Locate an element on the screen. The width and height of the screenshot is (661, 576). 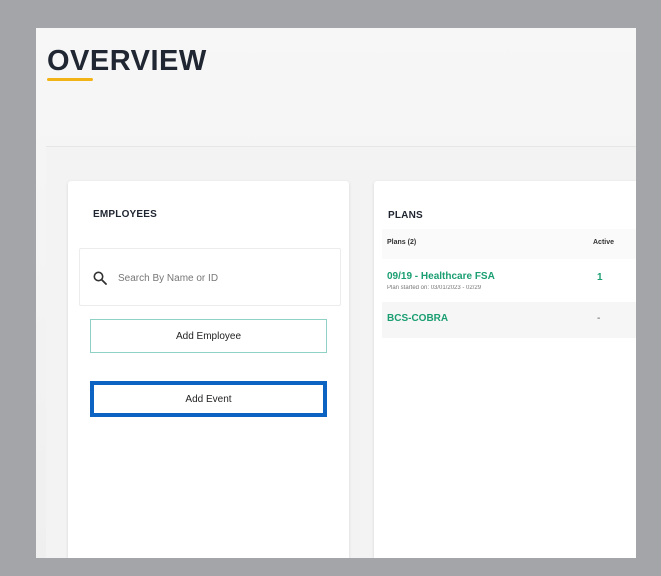
plan-name-link: BCS-COBRA is located at coordinates (417, 318).